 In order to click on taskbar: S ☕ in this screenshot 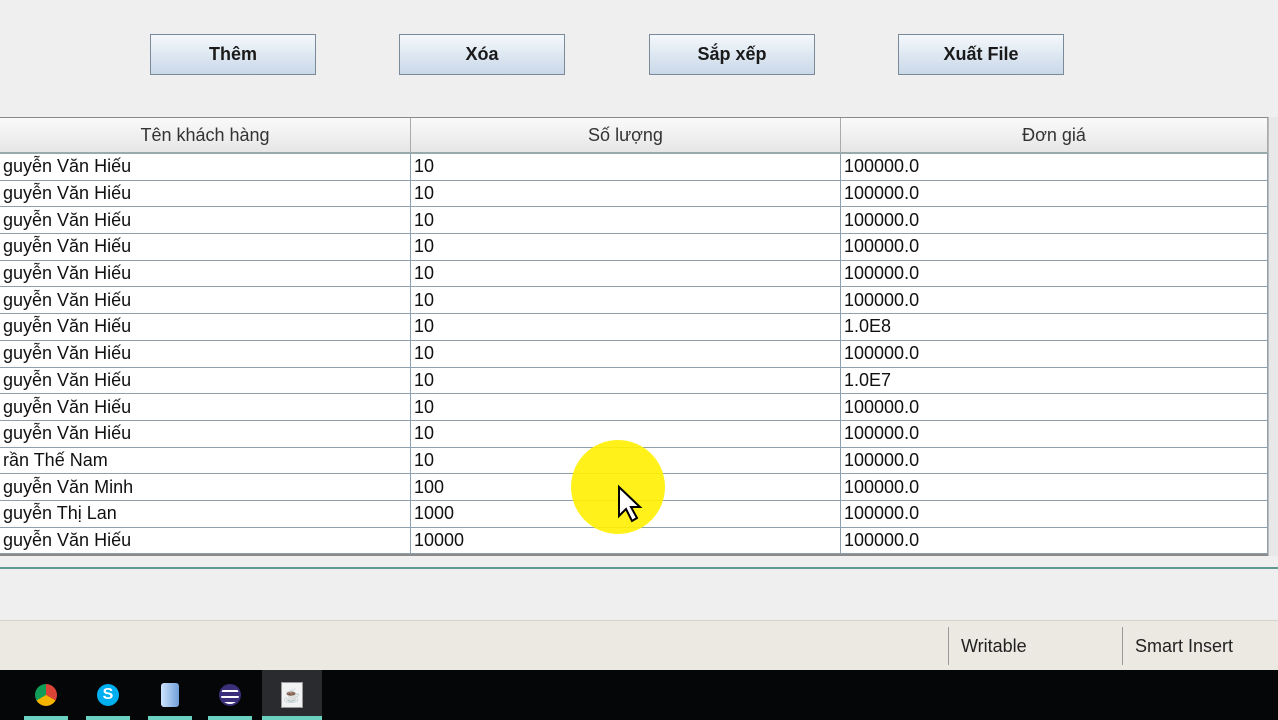, I will do `click(639, 695)`.